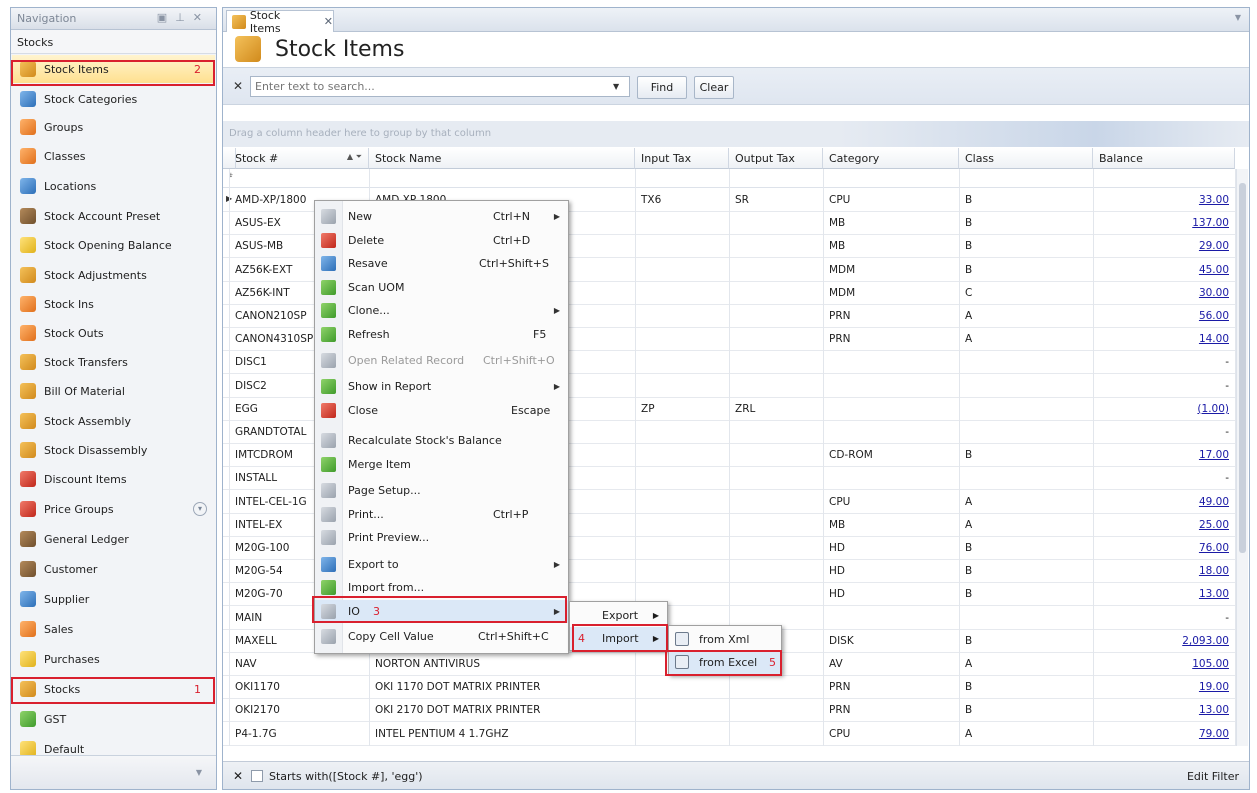 This screenshot has height=793, width=1257. I want to click on clear-search-icon: ✕, so click(238, 86).